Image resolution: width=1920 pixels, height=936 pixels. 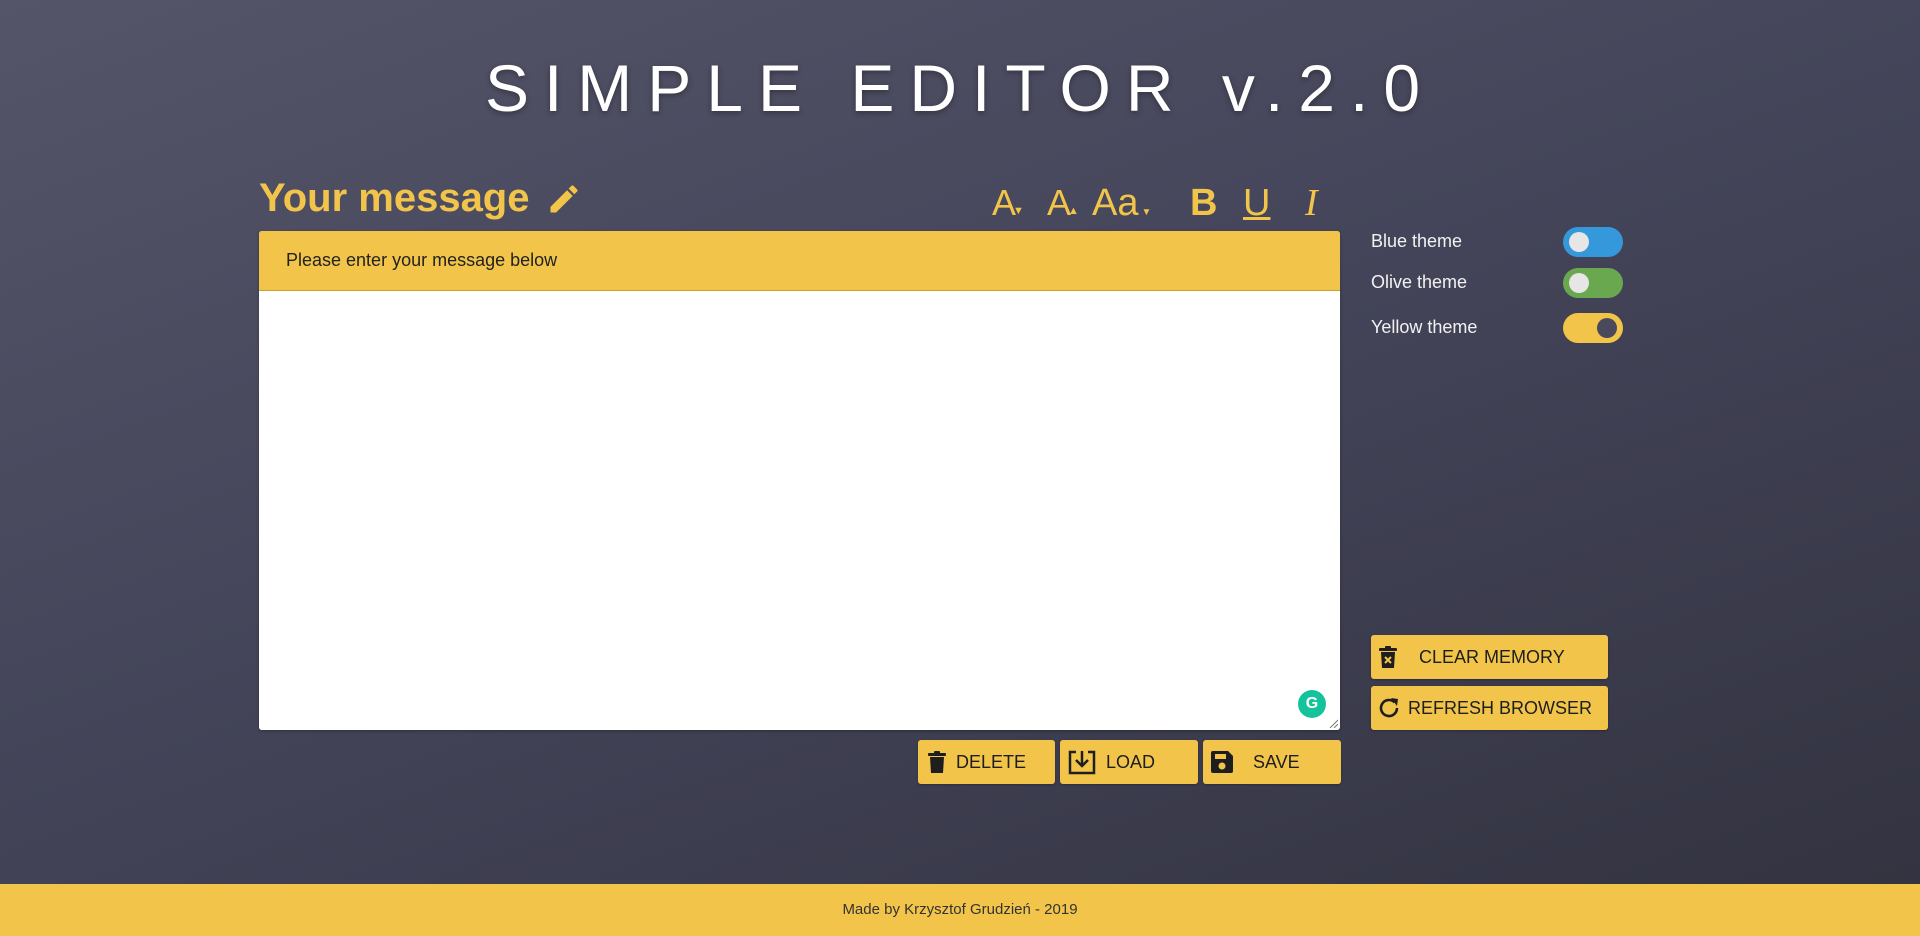 I want to click on olive-theme-toggle, so click(x=1593, y=283).